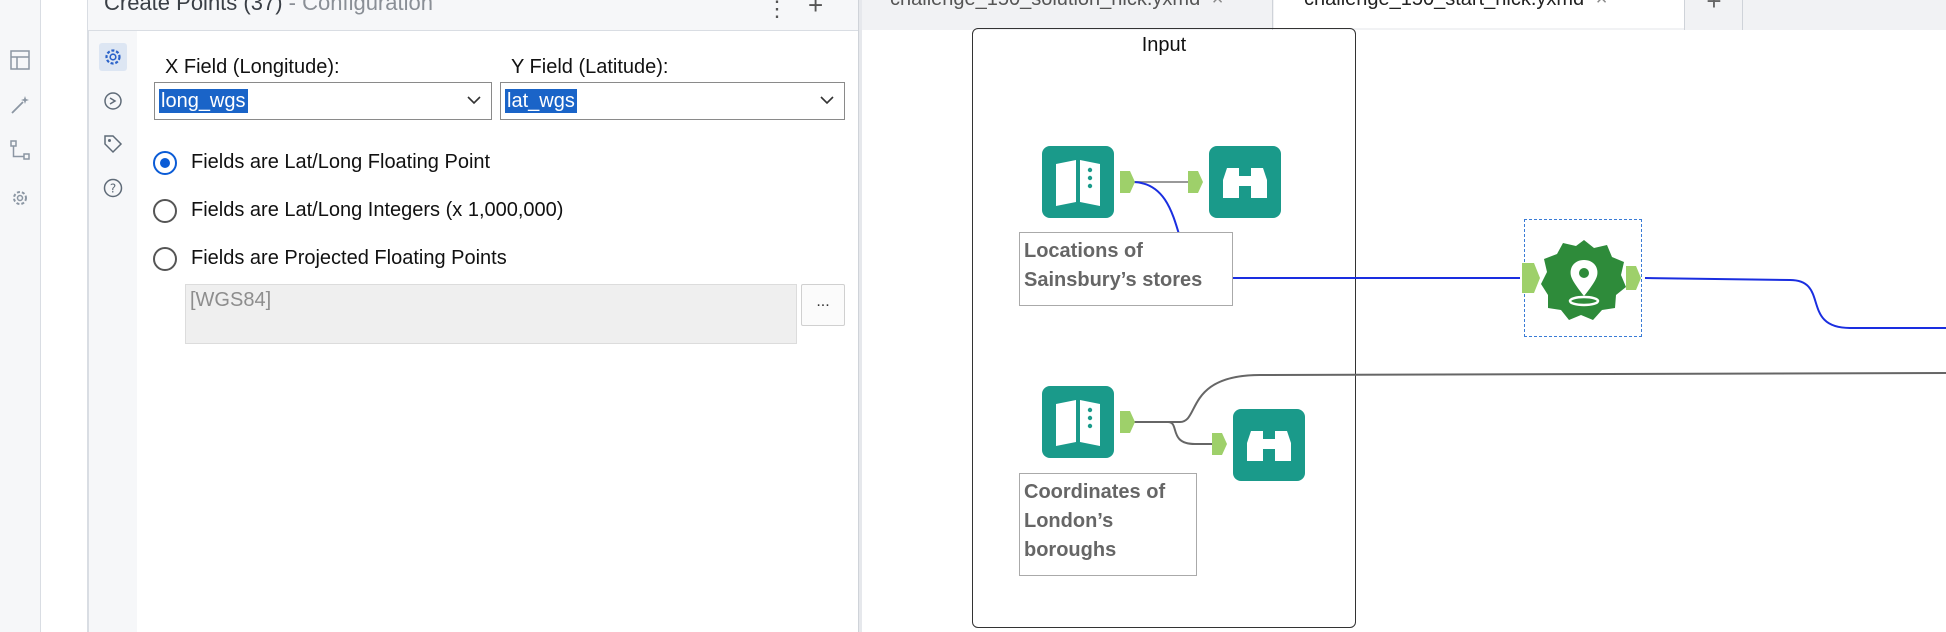 The width and height of the screenshot is (1946, 632). What do you see at coordinates (1584, 281) in the screenshot?
I see `create-points-tool` at bounding box center [1584, 281].